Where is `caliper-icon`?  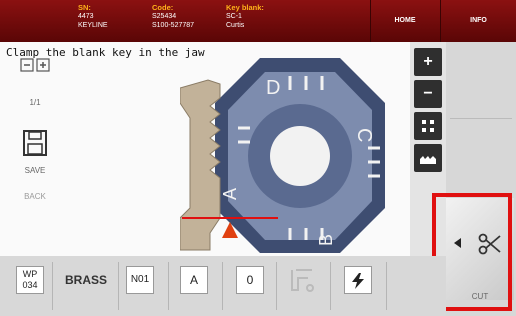
caliper-icon is located at coordinates (302, 280).